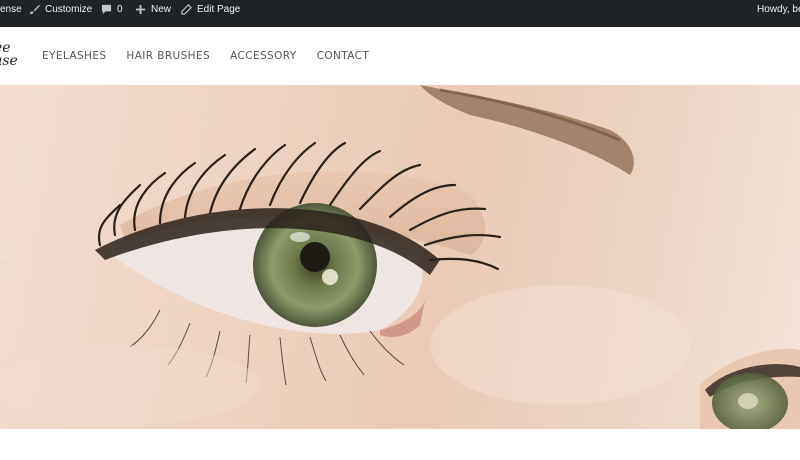 The image size is (800, 460). I want to click on new-link: New, so click(153, 9).